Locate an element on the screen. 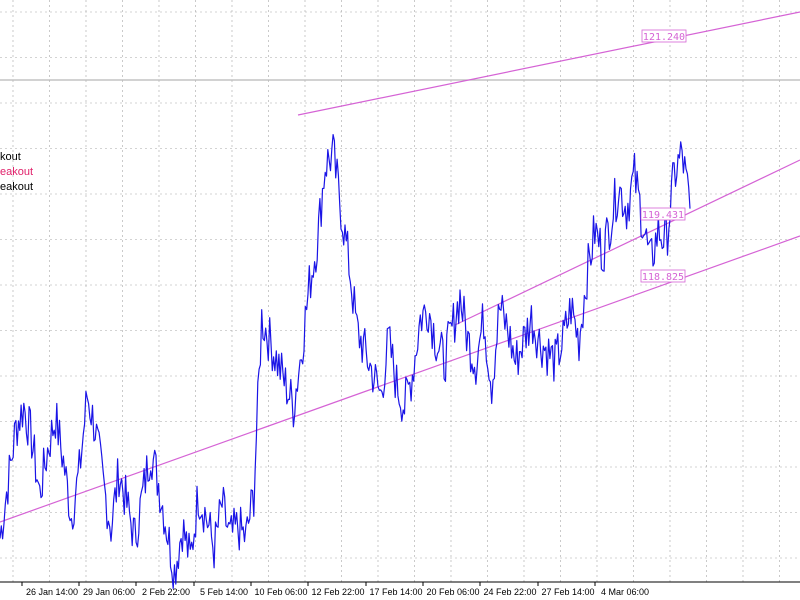  x-tick-label: 24 Feb 22:00 is located at coordinates (509, 592).